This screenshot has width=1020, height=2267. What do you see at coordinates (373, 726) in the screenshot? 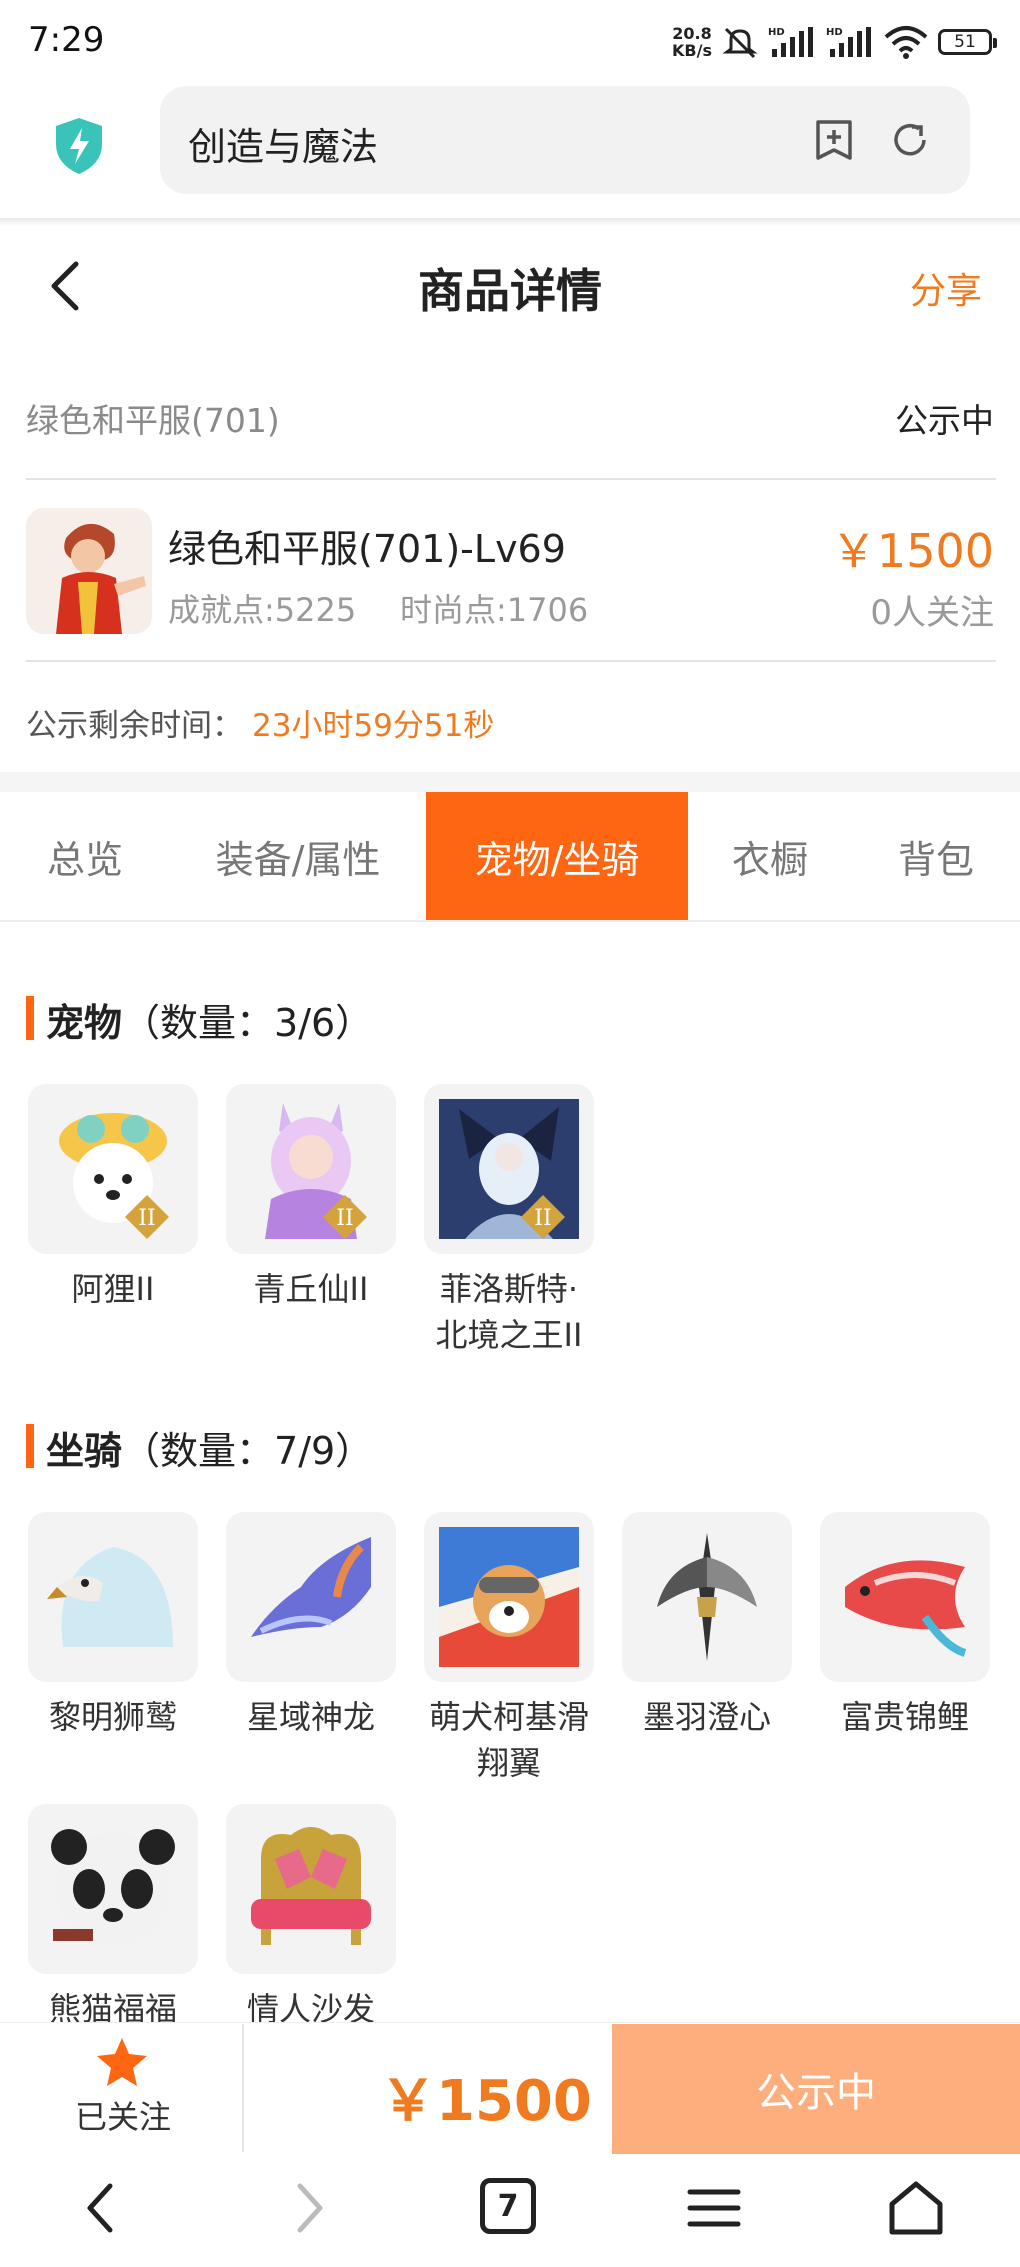
I see `countdown-value: 23小时59分51秒` at bounding box center [373, 726].